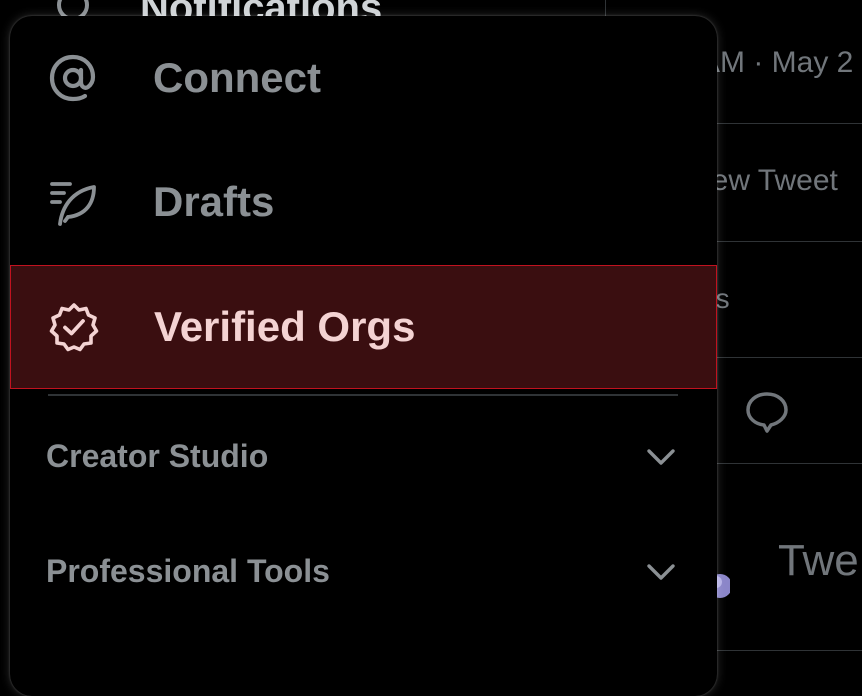 This screenshot has width=862, height=696. Describe the element at coordinates (363, 456) in the screenshot. I see `section-creator-studio: Creator Studio` at that location.